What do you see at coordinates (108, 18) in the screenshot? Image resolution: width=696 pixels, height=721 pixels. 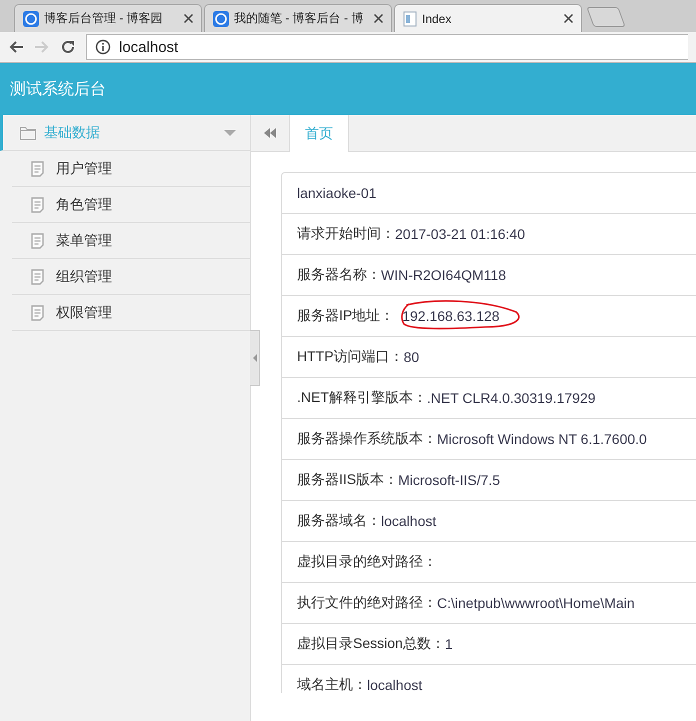 I see `browser-tab: 博客后台管理 - 博客园` at bounding box center [108, 18].